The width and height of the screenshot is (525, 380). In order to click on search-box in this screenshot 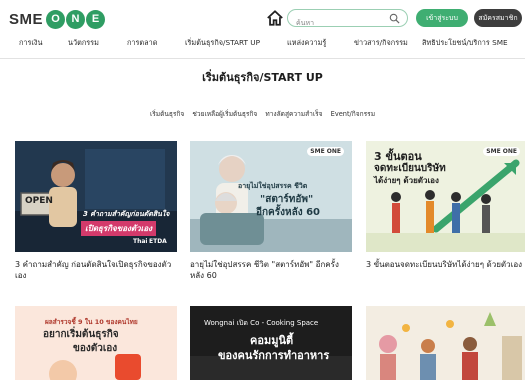, I will do `click(347, 20)`.